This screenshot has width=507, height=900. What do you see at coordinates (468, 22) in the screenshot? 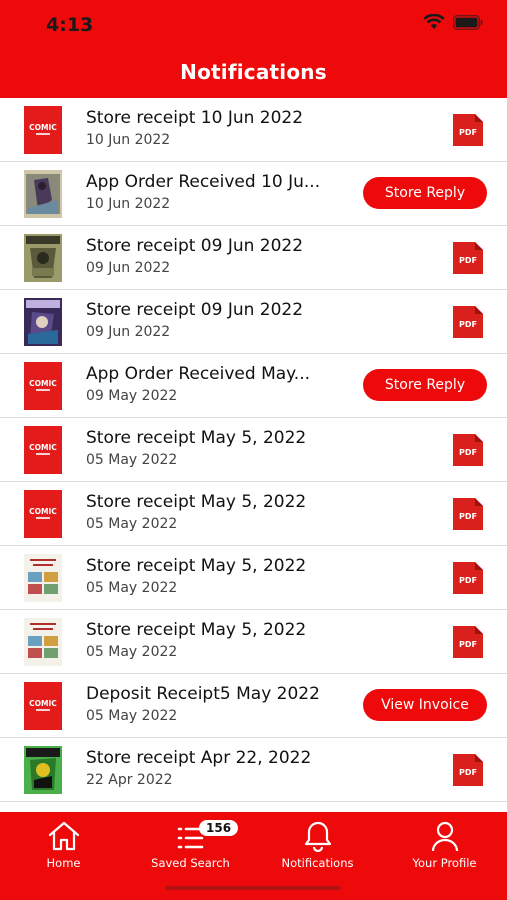
I see `battery-icon` at bounding box center [468, 22].